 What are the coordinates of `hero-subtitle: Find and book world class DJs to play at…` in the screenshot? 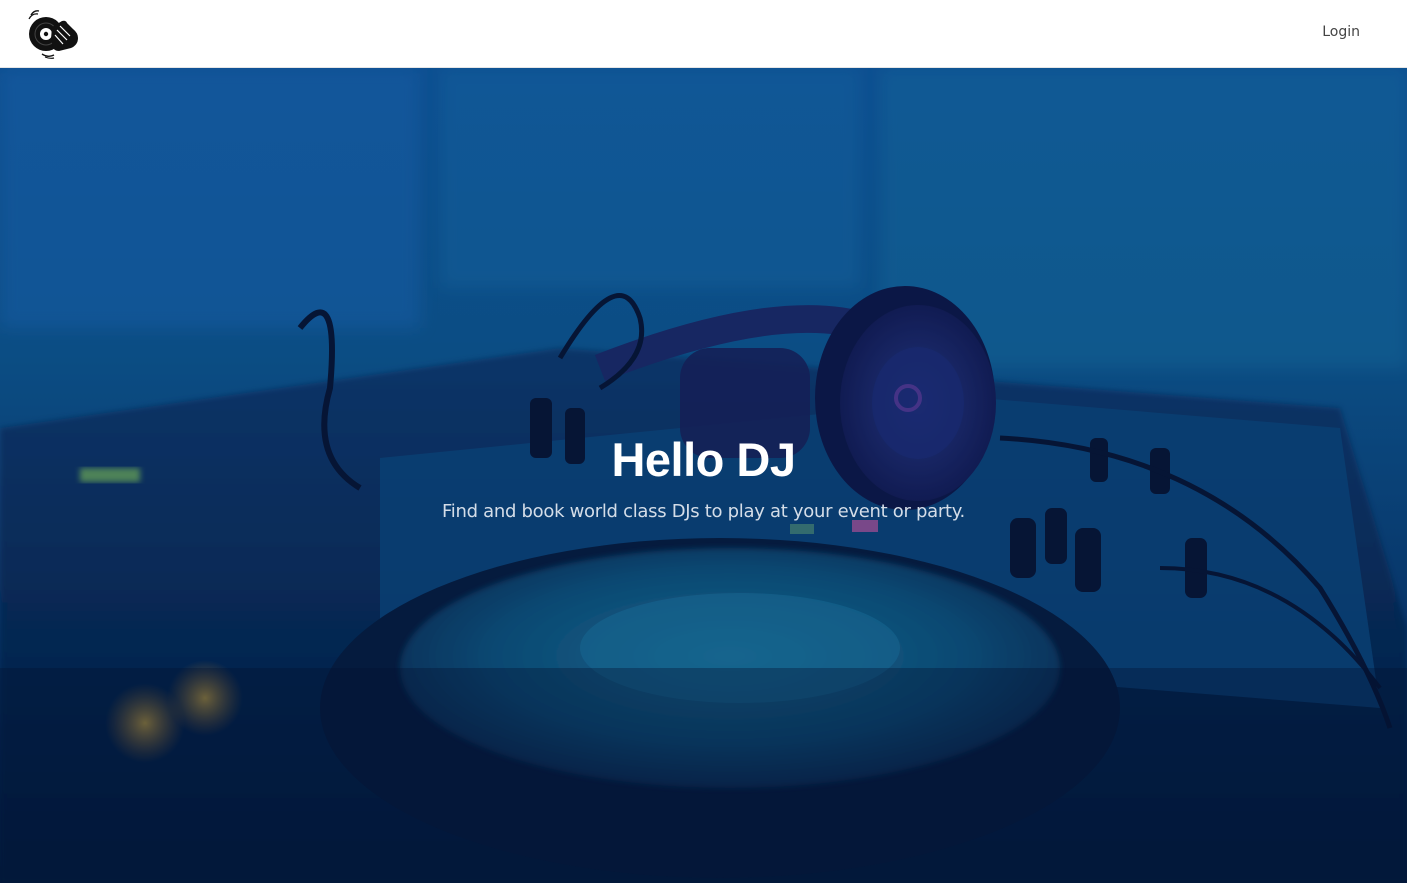 It's located at (703, 511).